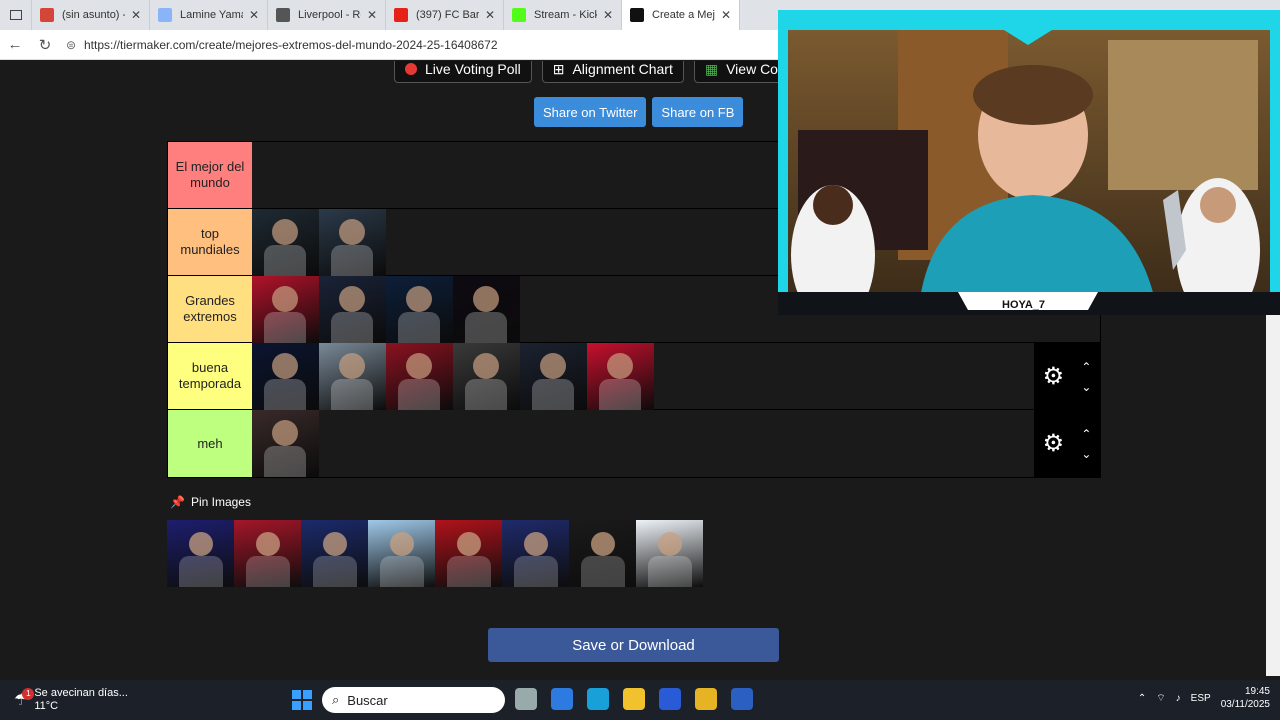 This screenshot has height=720, width=1280. I want to click on browser-tab: Lamine Yamal y ✕, so click(209, 15).